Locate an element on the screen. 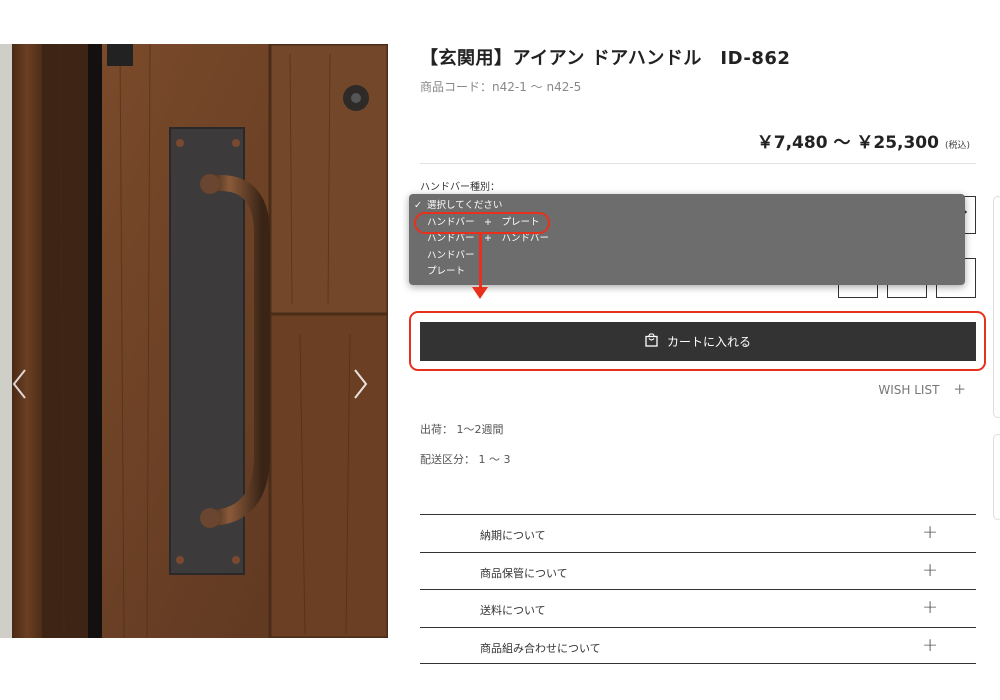 The height and width of the screenshot is (700, 1000). accordion-label: 商品保管について is located at coordinates (524, 573).